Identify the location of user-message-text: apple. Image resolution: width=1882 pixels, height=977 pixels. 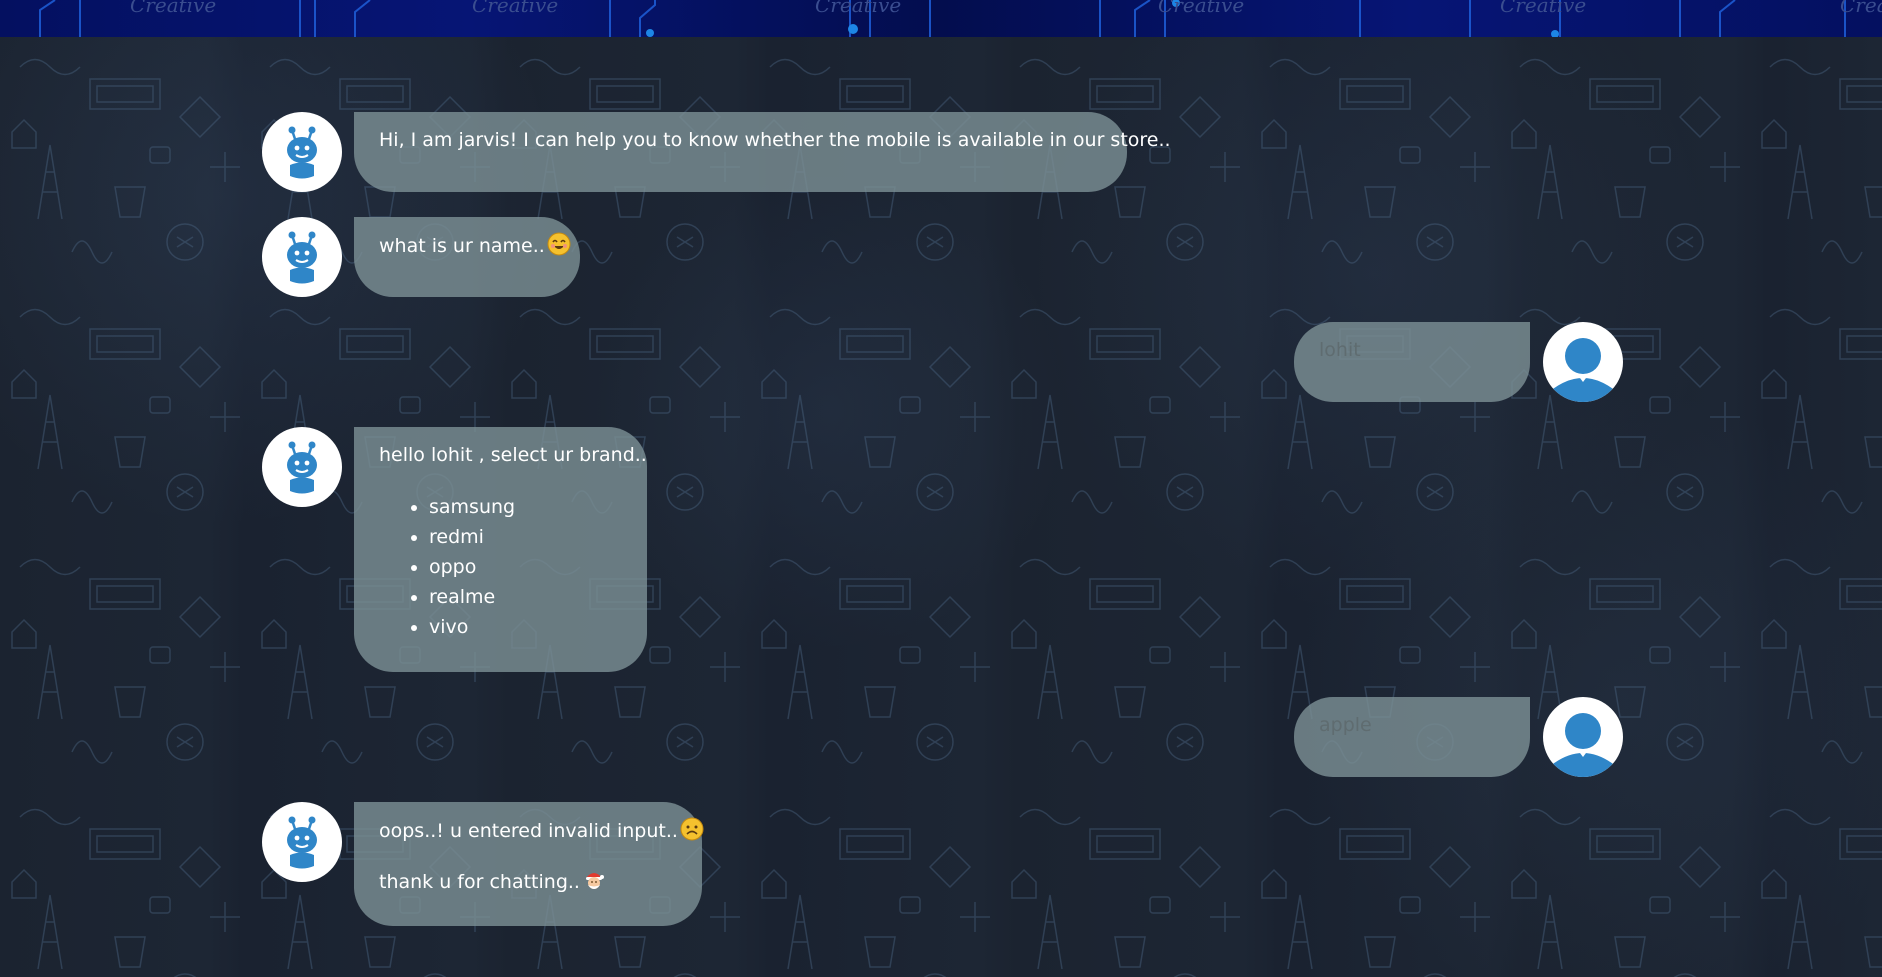
(1345, 725).